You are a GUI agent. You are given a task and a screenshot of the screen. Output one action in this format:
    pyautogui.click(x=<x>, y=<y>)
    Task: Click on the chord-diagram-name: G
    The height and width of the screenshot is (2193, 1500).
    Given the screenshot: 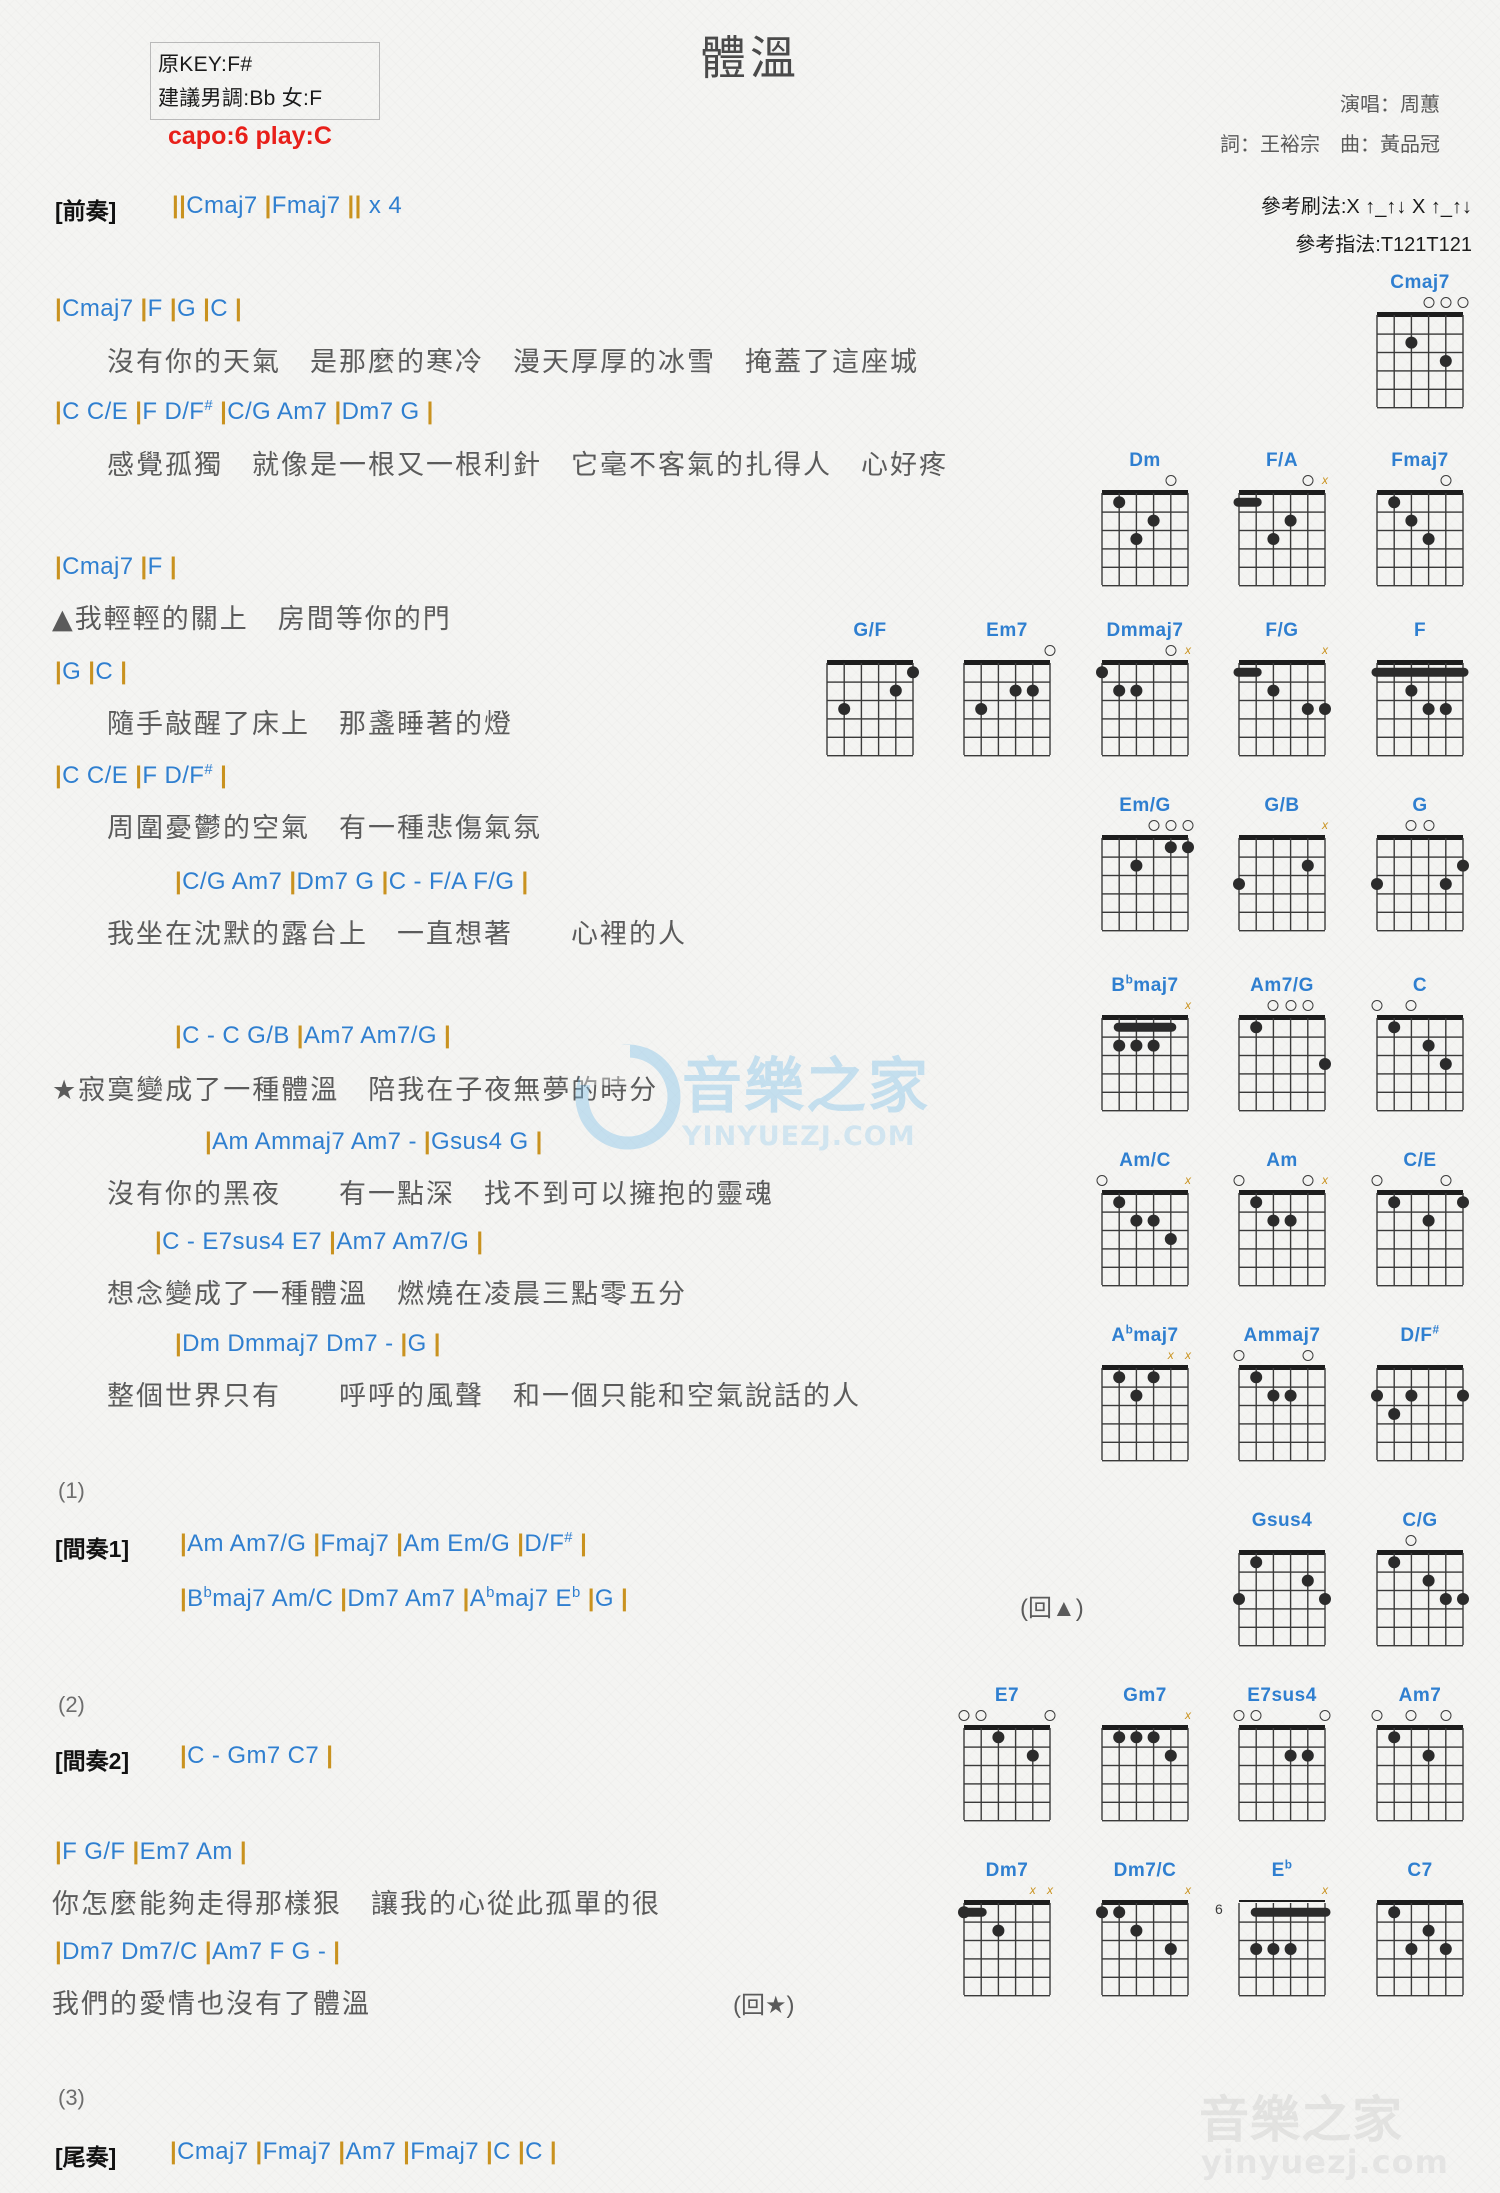 What is the action you would take?
    pyautogui.click(x=1420, y=805)
    